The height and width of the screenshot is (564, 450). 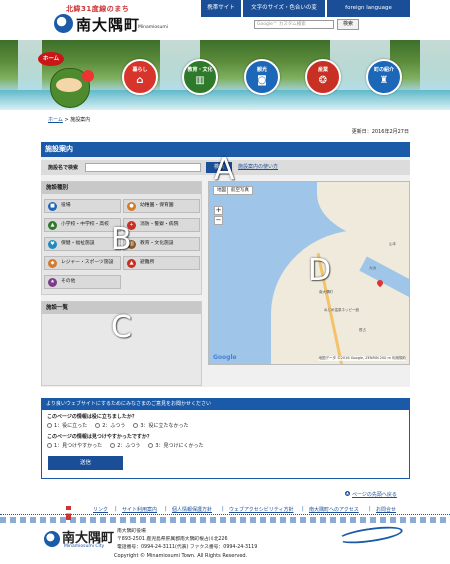 What do you see at coordinates (157, 243) in the screenshot?
I see `category-label: 教育・文化施設` at bounding box center [157, 243].